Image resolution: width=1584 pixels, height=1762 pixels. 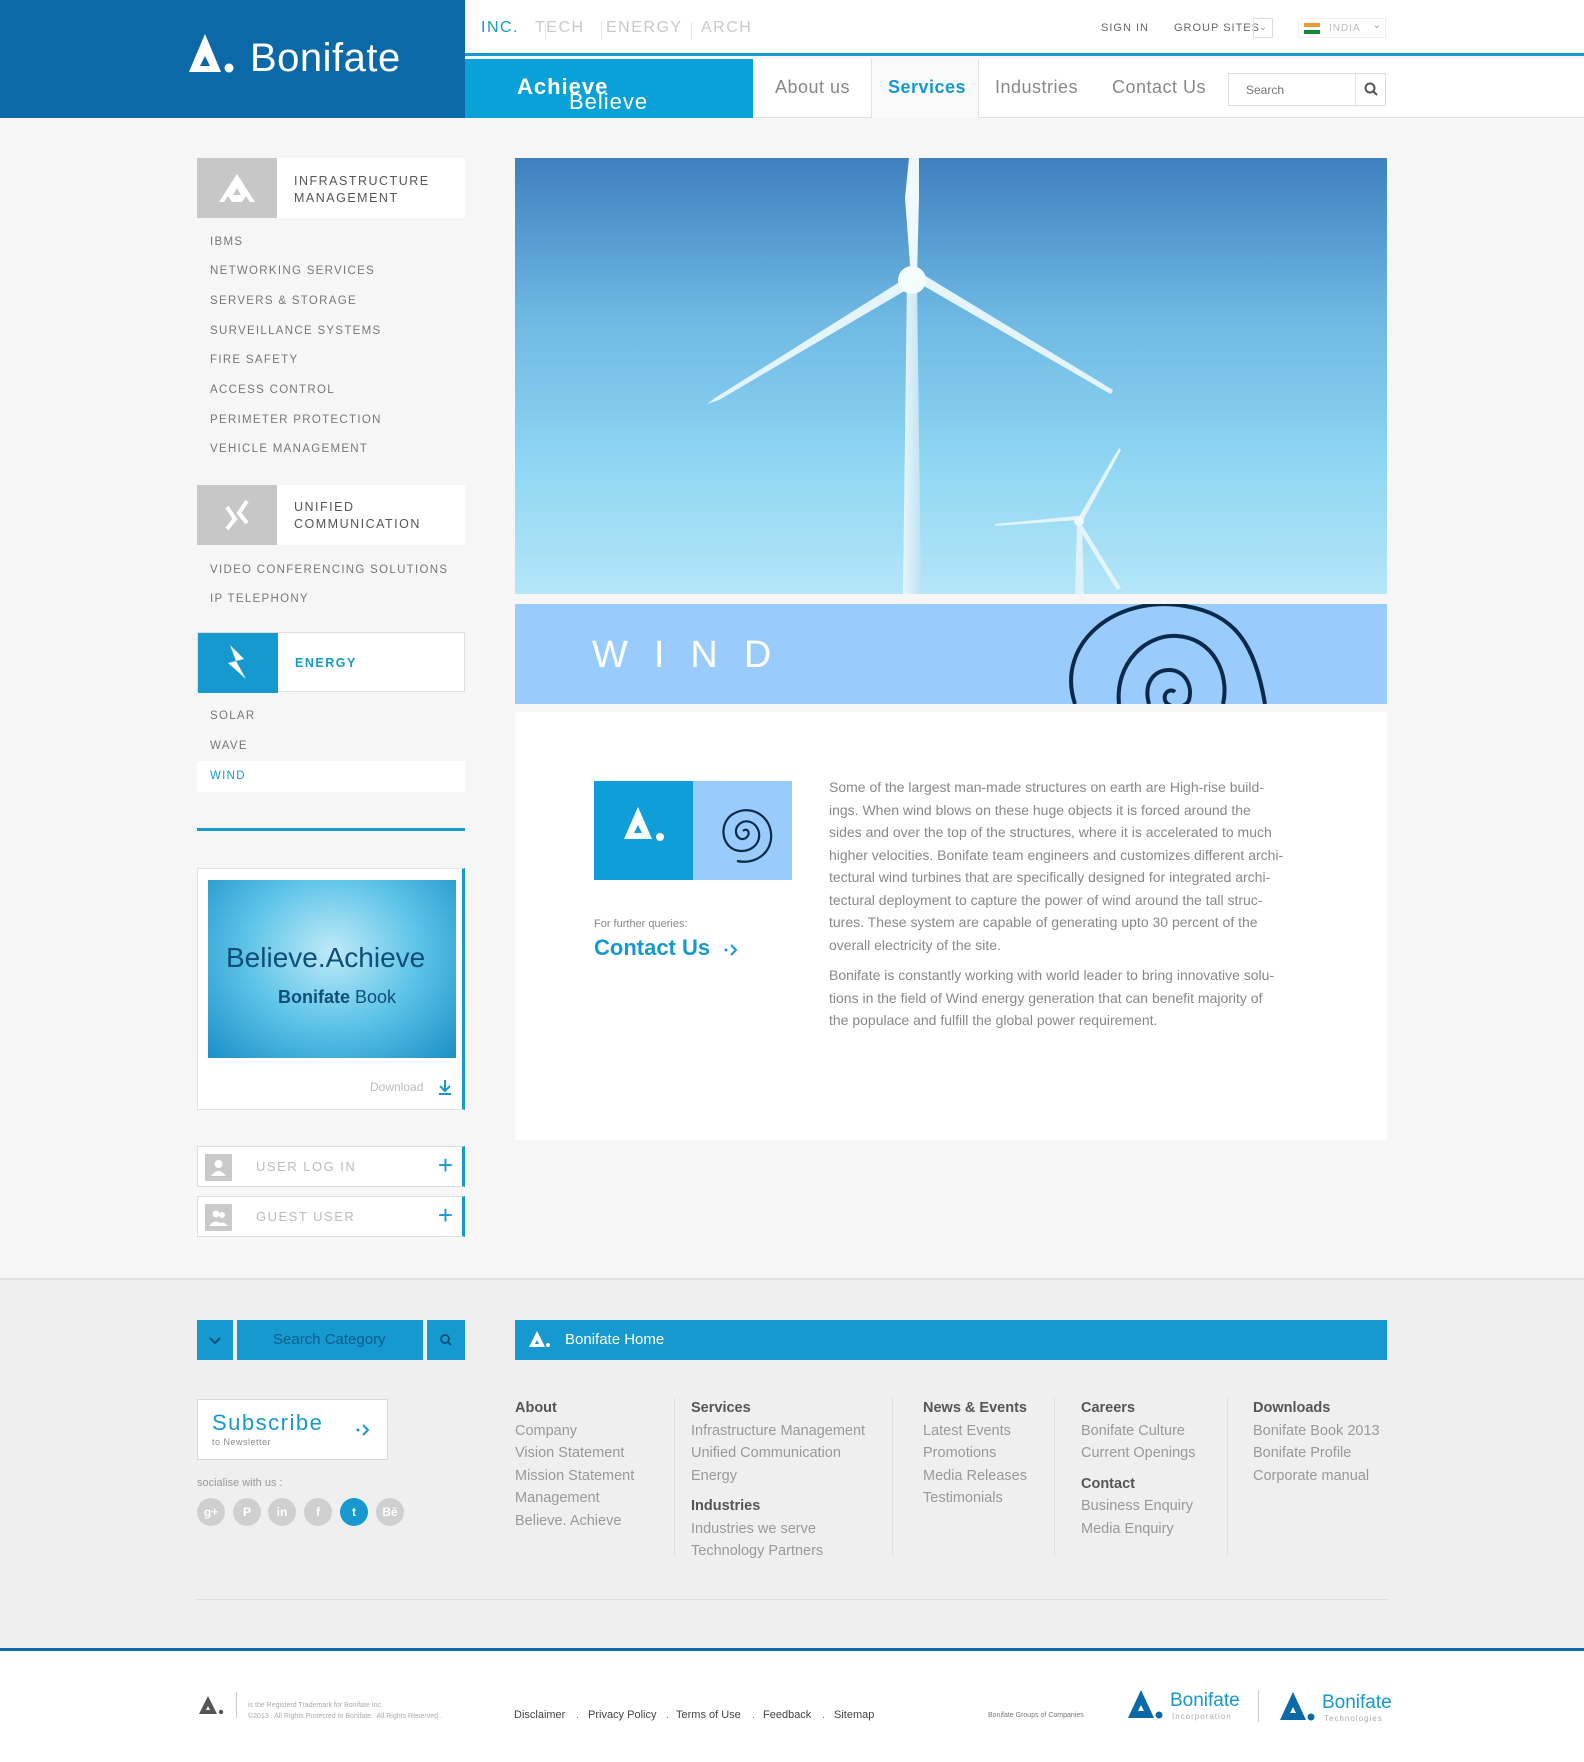 I want to click on sidebar-item-ip-telephony: IP TELEPHONY, so click(x=259, y=599).